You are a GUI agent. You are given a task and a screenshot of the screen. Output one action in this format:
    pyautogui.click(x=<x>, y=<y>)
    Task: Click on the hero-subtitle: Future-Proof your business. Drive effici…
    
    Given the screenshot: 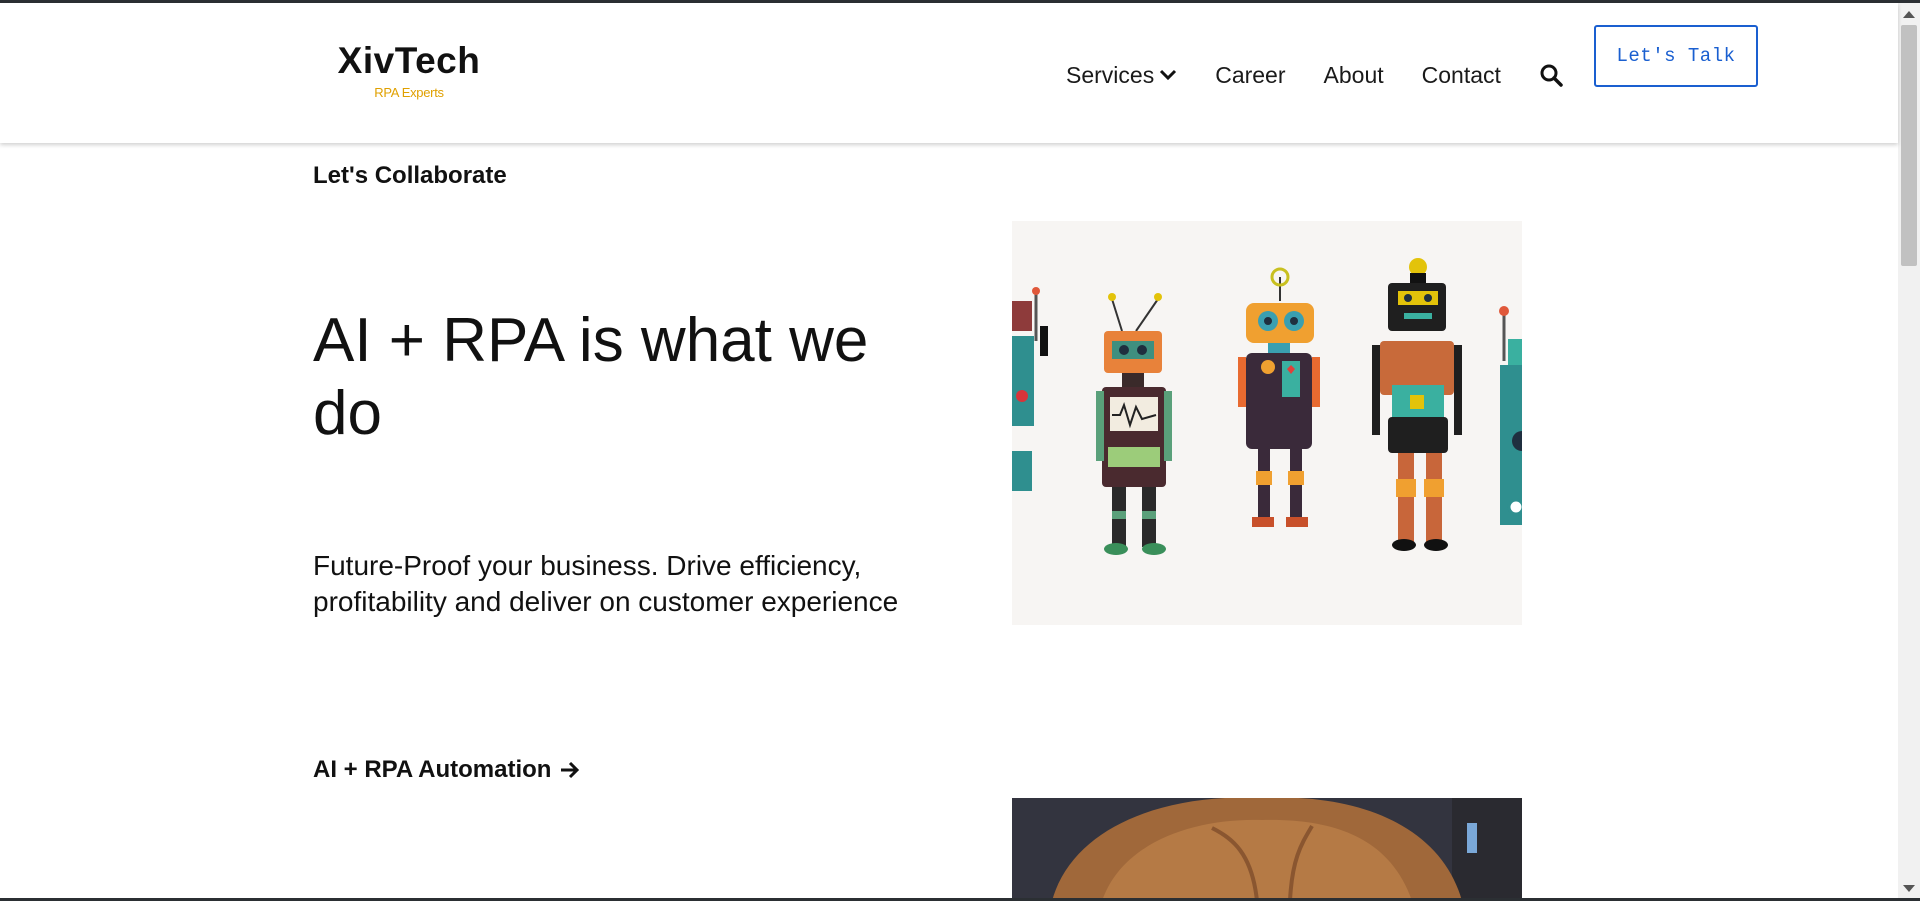 What is the action you would take?
    pyautogui.click(x=606, y=583)
    